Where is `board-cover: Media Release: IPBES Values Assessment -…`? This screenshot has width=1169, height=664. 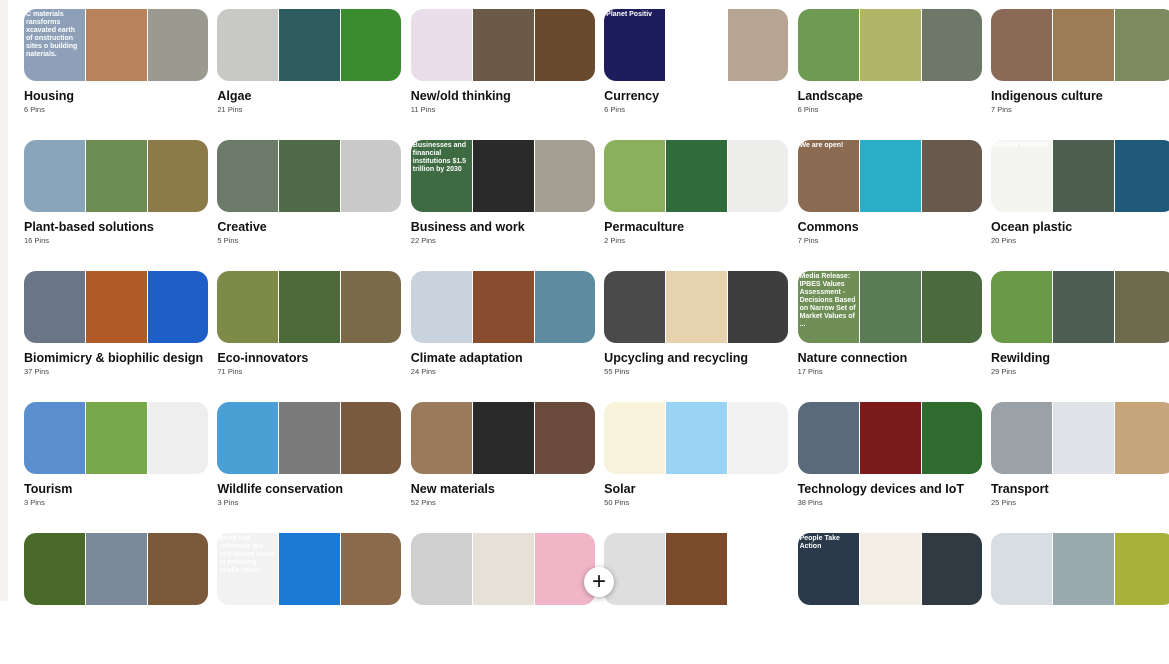
board-cover: Media Release: IPBES Values Assessment -… is located at coordinates (889, 307).